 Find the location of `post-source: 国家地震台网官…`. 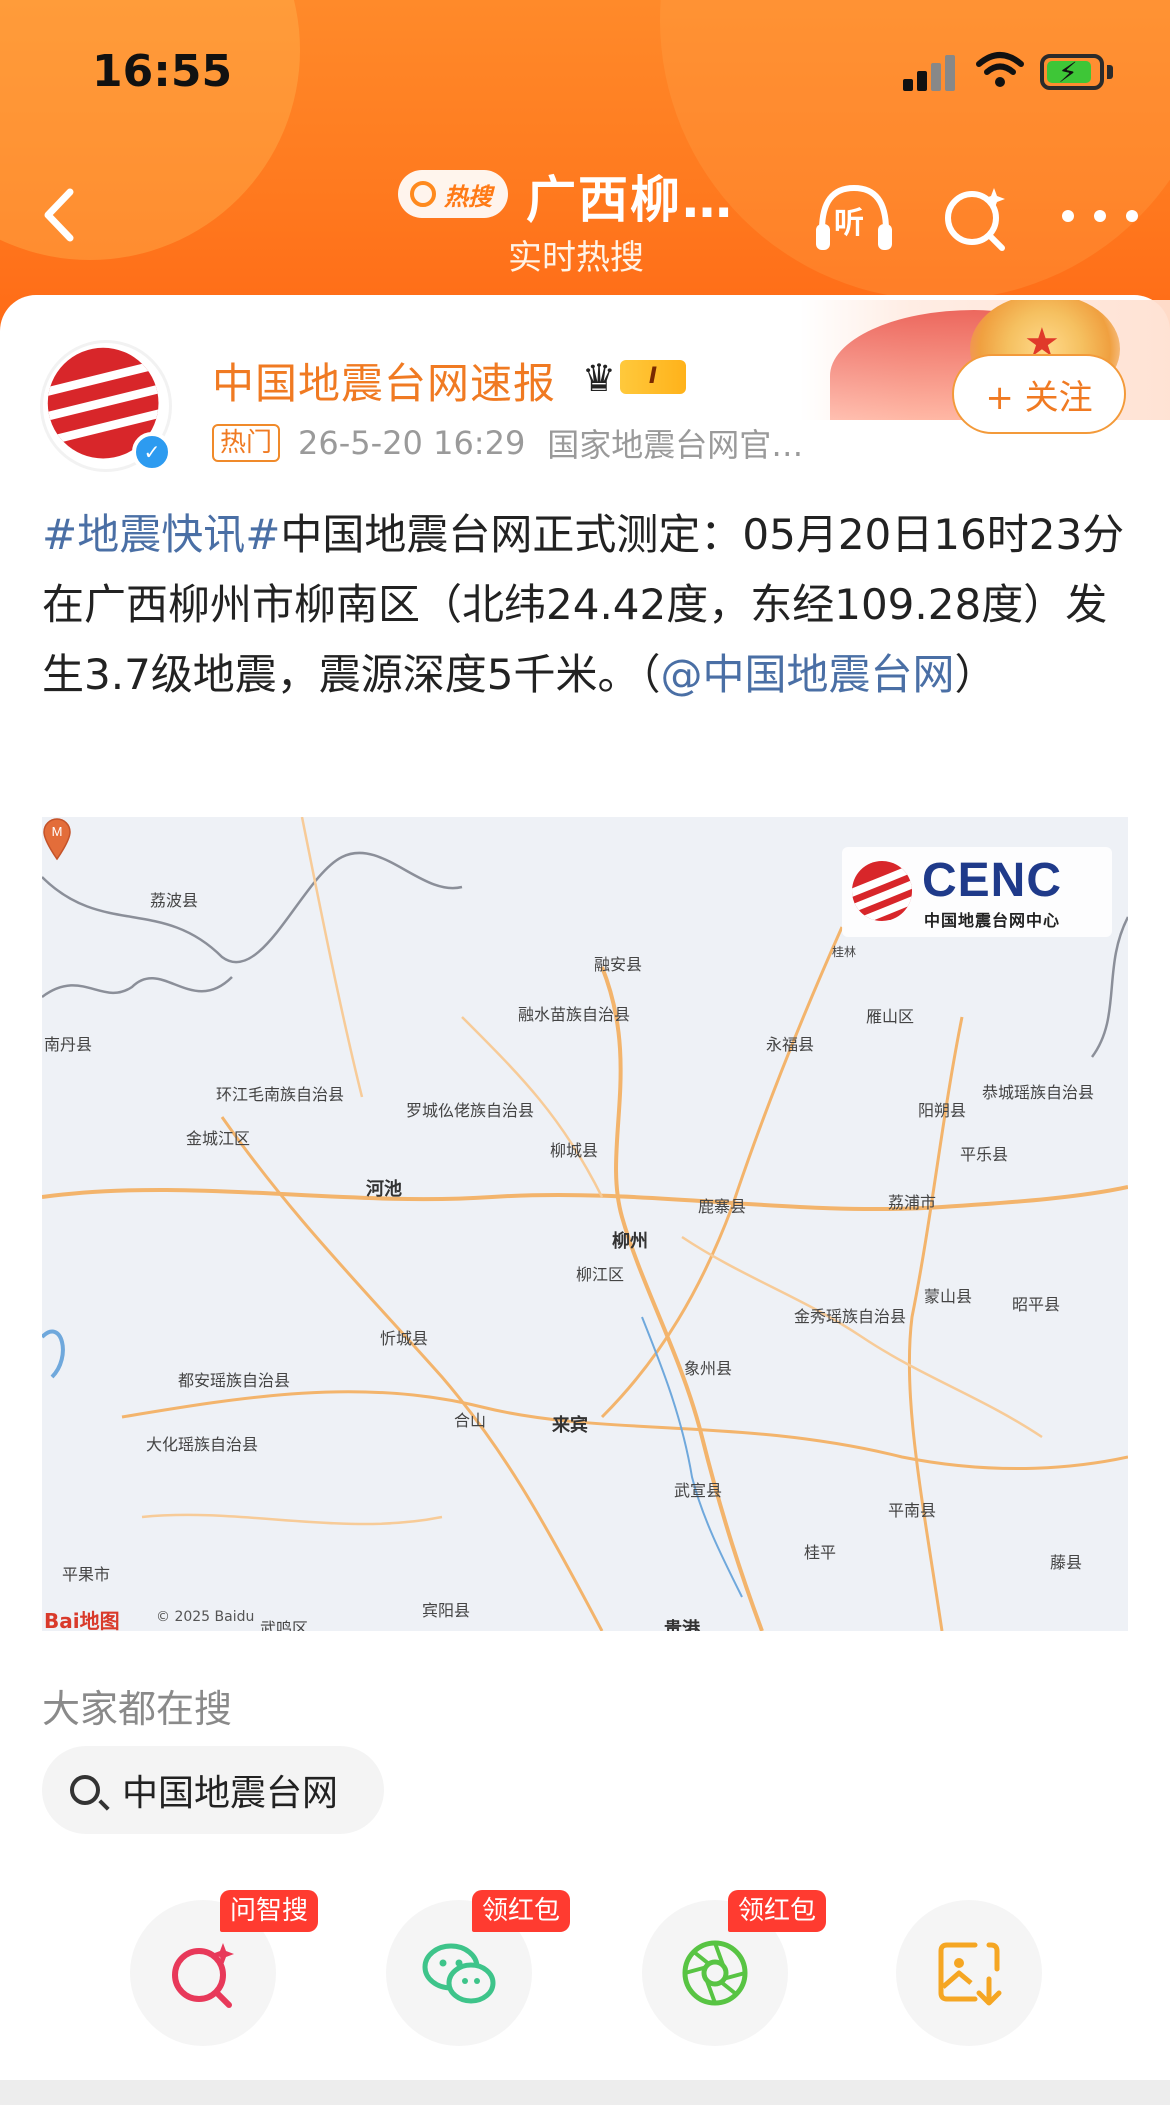

post-source: 国家地震台网官… is located at coordinates (675, 445).